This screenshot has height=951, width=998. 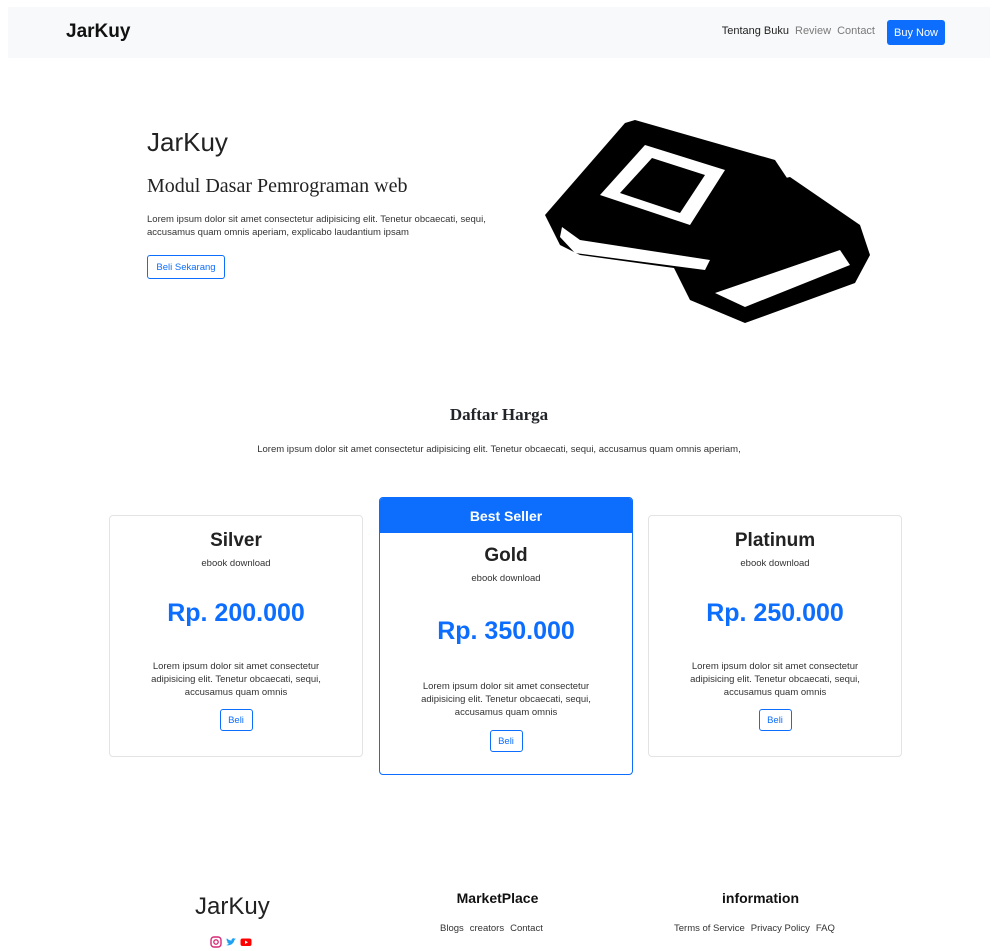 I want to click on marketplace-links: Blogs creators Contact, so click(x=491, y=928).